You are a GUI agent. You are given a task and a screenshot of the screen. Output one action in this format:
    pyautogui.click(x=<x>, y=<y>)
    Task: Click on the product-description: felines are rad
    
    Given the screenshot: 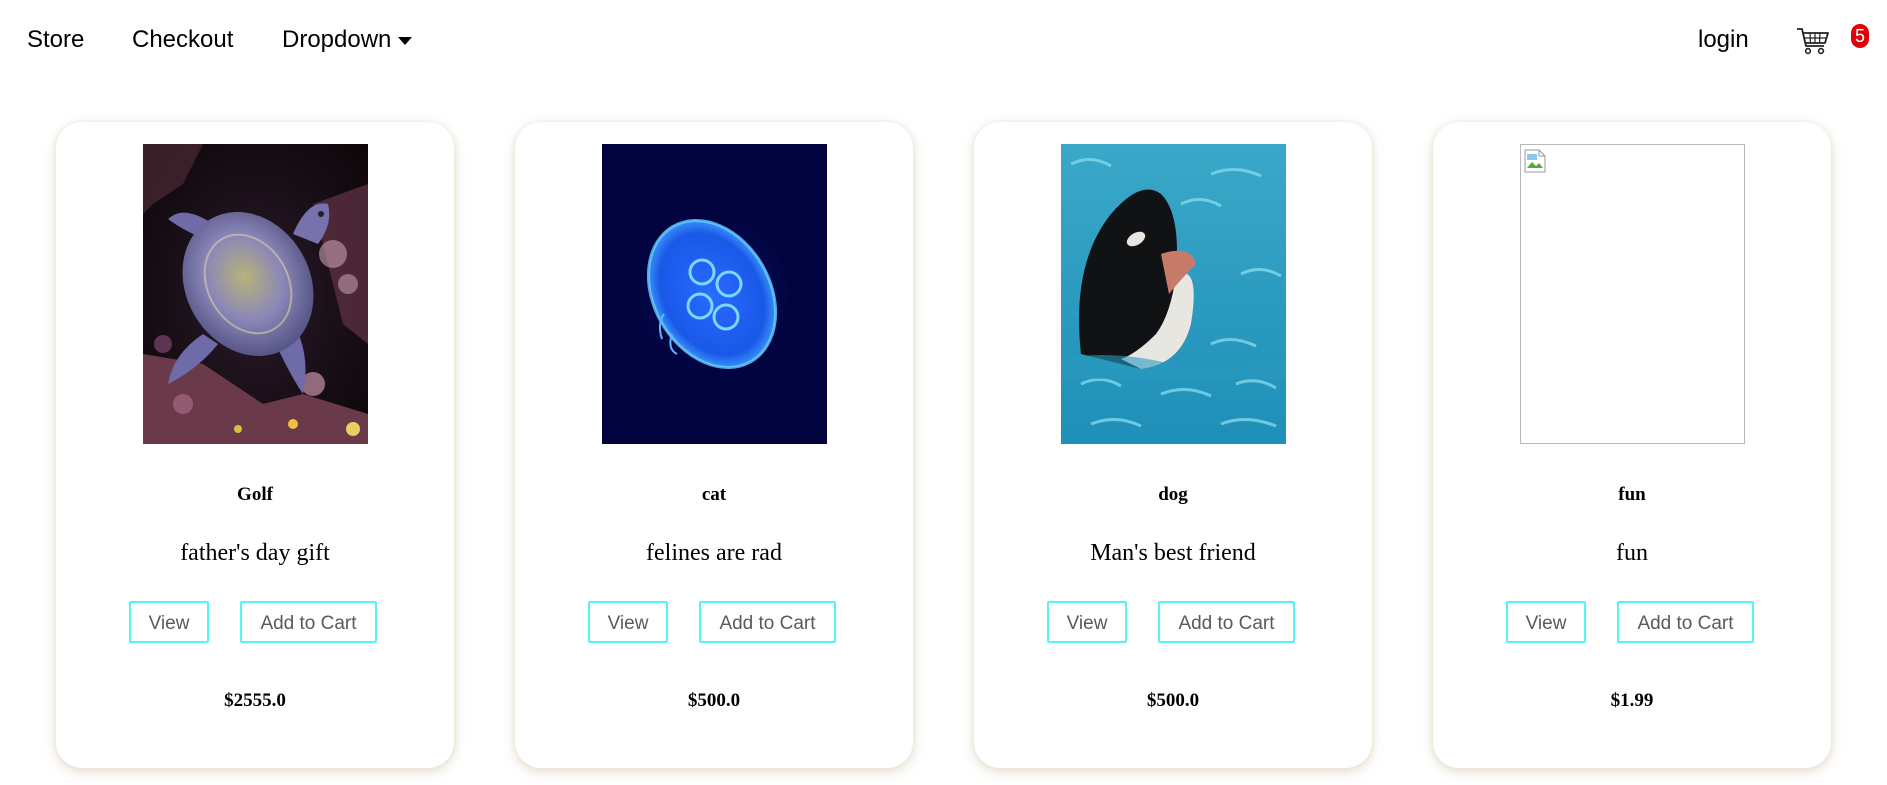 What is the action you would take?
    pyautogui.click(x=714, y=553)
    